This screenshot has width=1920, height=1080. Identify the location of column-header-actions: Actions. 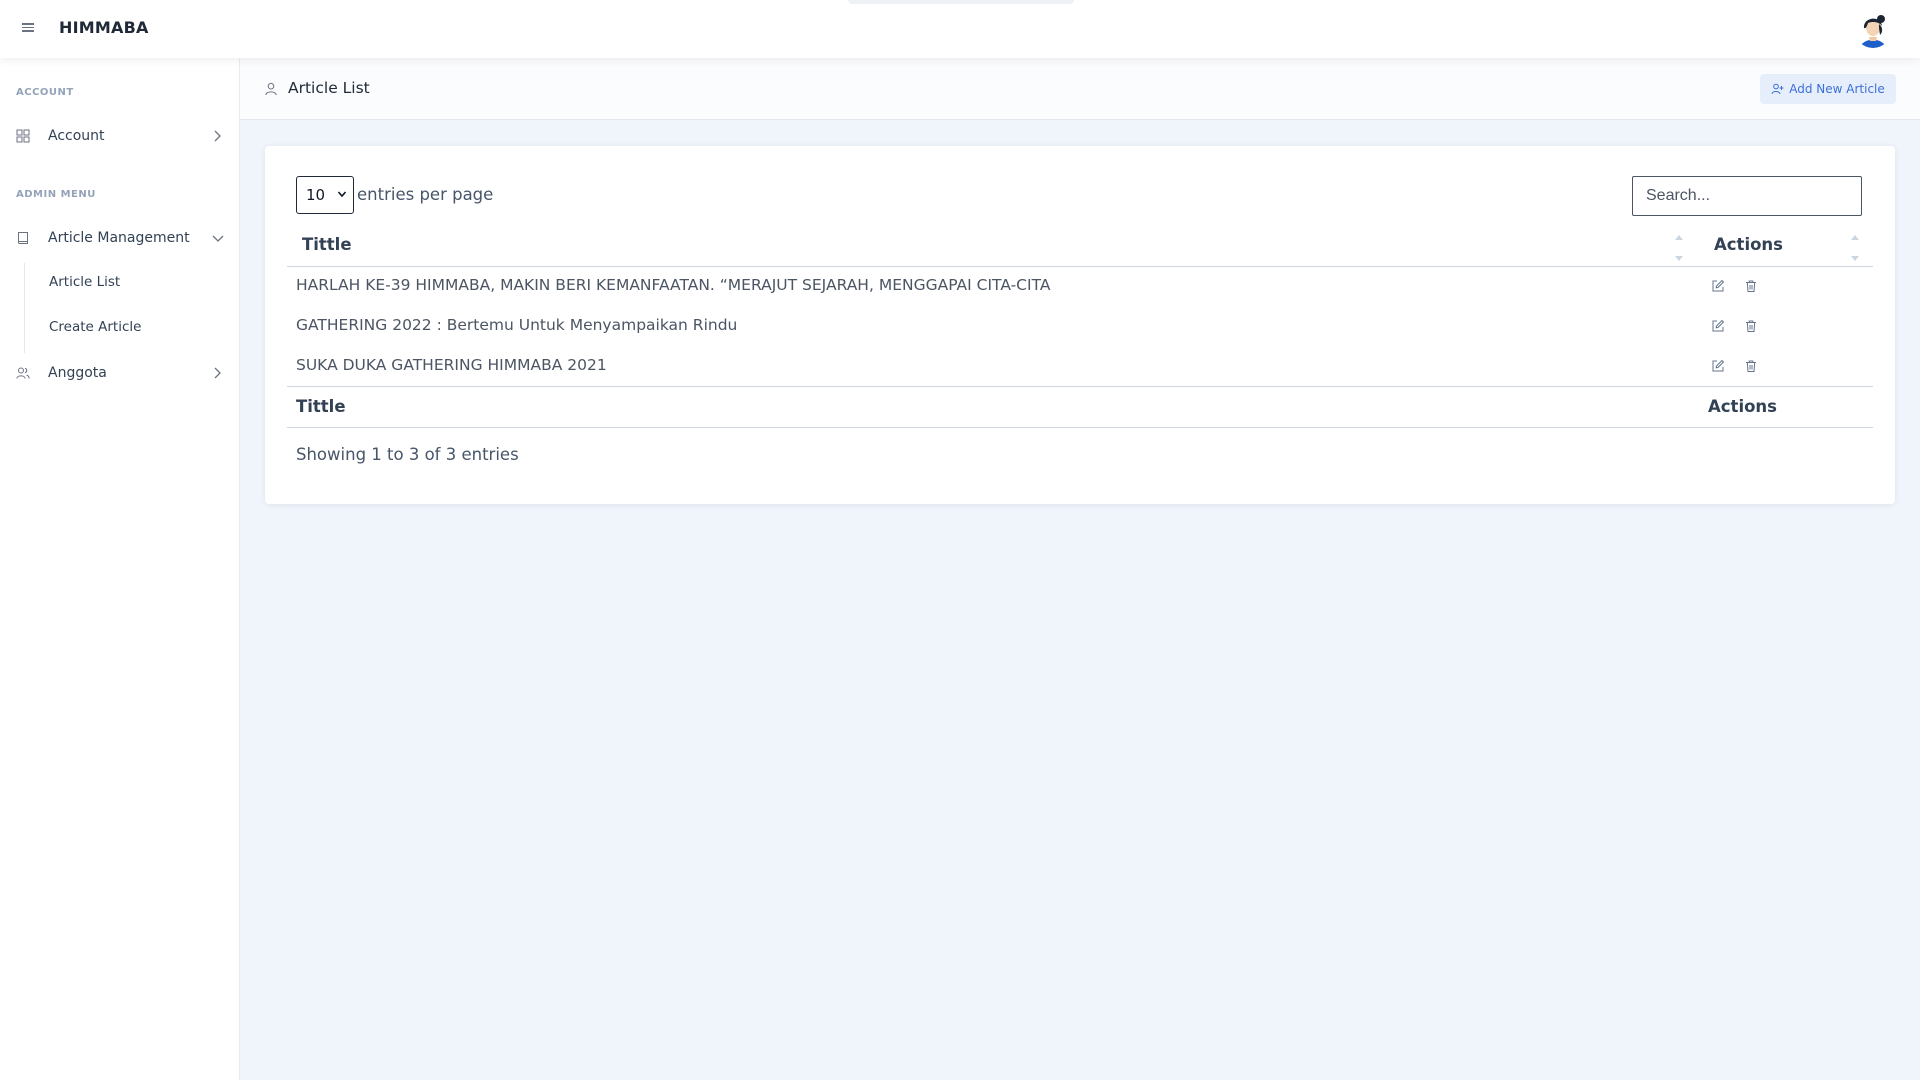
(1748, 244).